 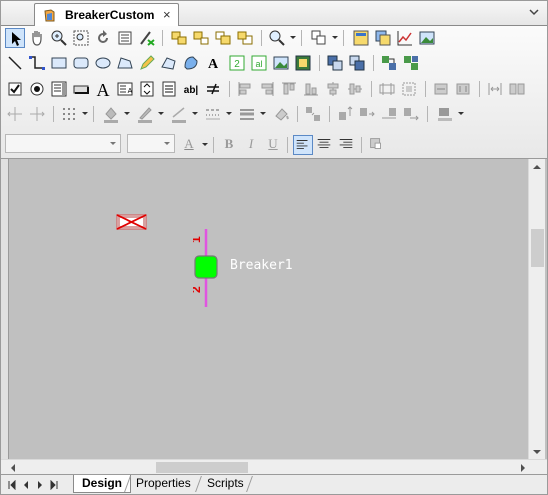 What do you see at coordinates (523, 468) in the screenshot?
I see `scroll-right-icon` at bounding box center [523, 468].